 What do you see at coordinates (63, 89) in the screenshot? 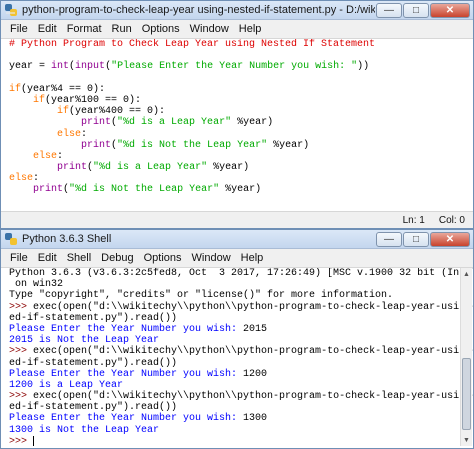
I see `code-line-token: (year%4 == 0):` at bounding box center [63, 89].